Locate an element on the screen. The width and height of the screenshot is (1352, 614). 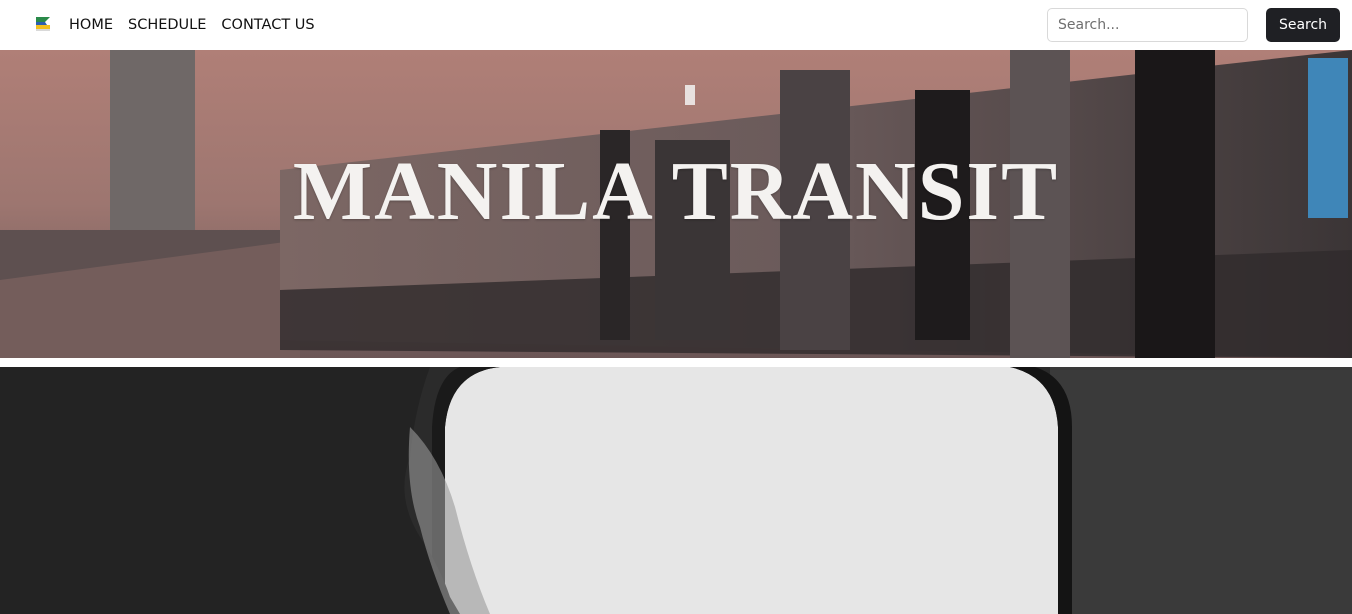
main-nav: HOME SCHEDULE CONTACT US is located at coordinates (192, 25).